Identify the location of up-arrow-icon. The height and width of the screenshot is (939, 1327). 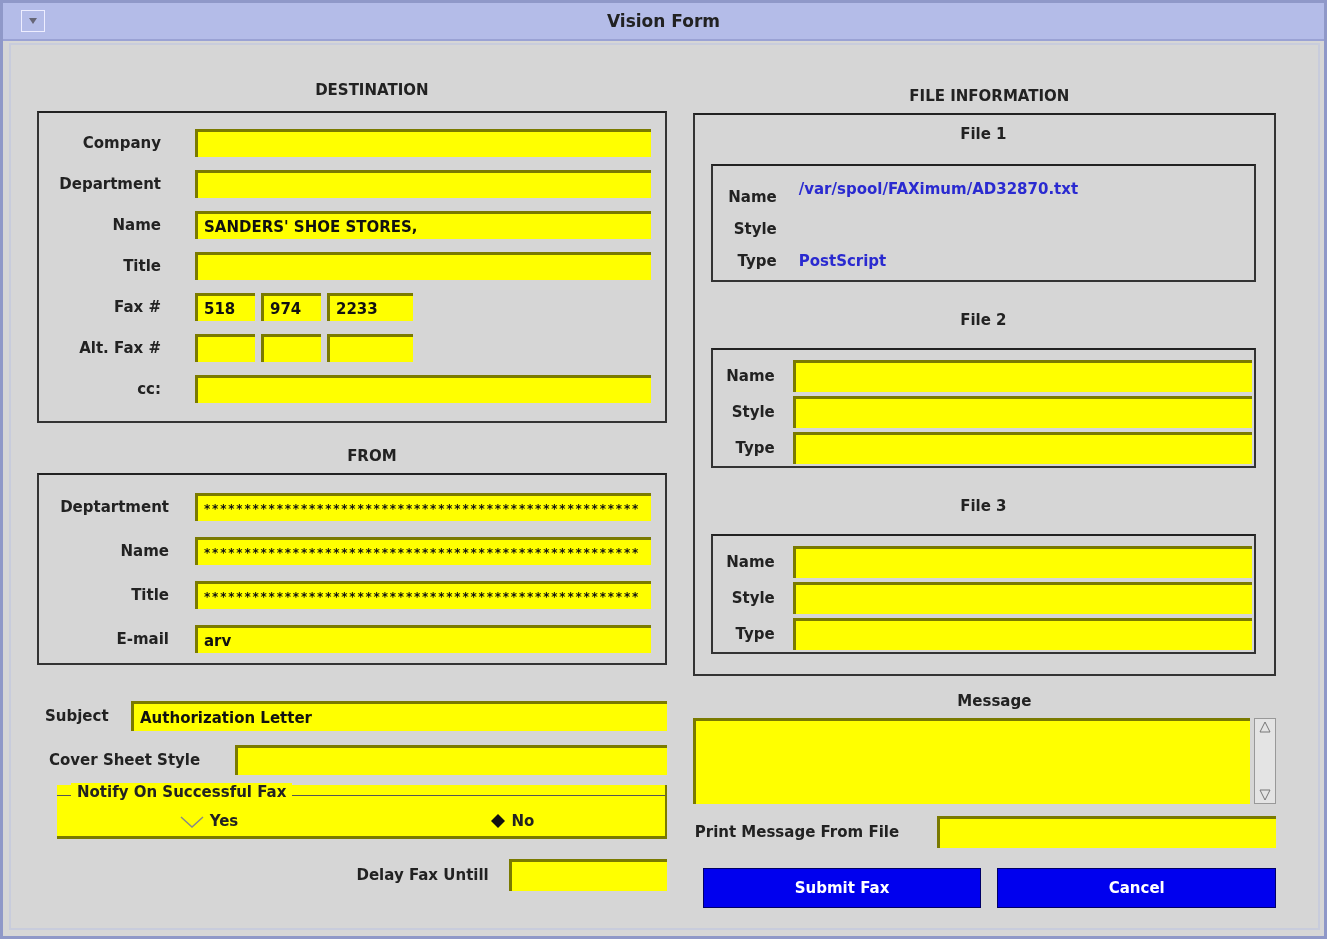
(1265, 727).